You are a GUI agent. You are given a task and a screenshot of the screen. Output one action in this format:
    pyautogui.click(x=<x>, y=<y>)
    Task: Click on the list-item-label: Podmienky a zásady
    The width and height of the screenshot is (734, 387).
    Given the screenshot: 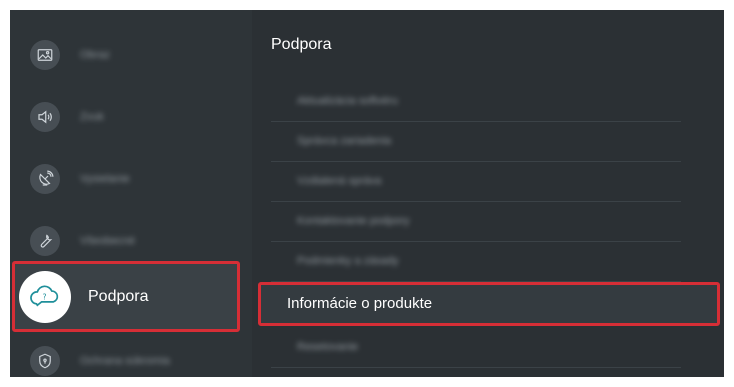 What is the action you would take?
    pyautogui.click(x=348, y=261)
    